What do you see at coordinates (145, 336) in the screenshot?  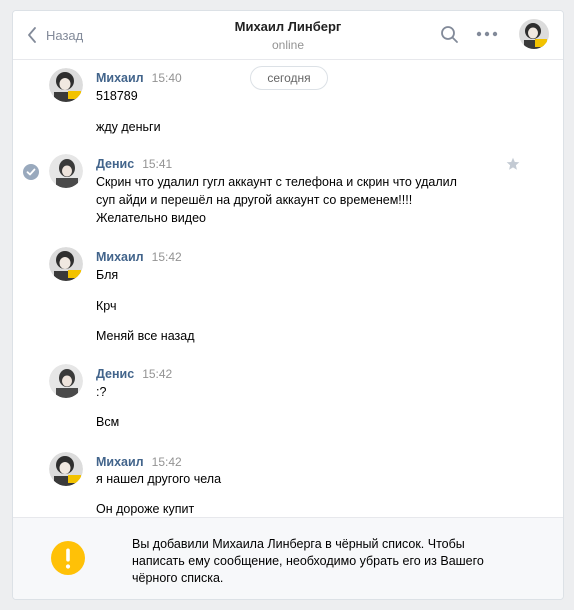 I see `message-text: Меняй все назад` at bounding box center [145, 336].